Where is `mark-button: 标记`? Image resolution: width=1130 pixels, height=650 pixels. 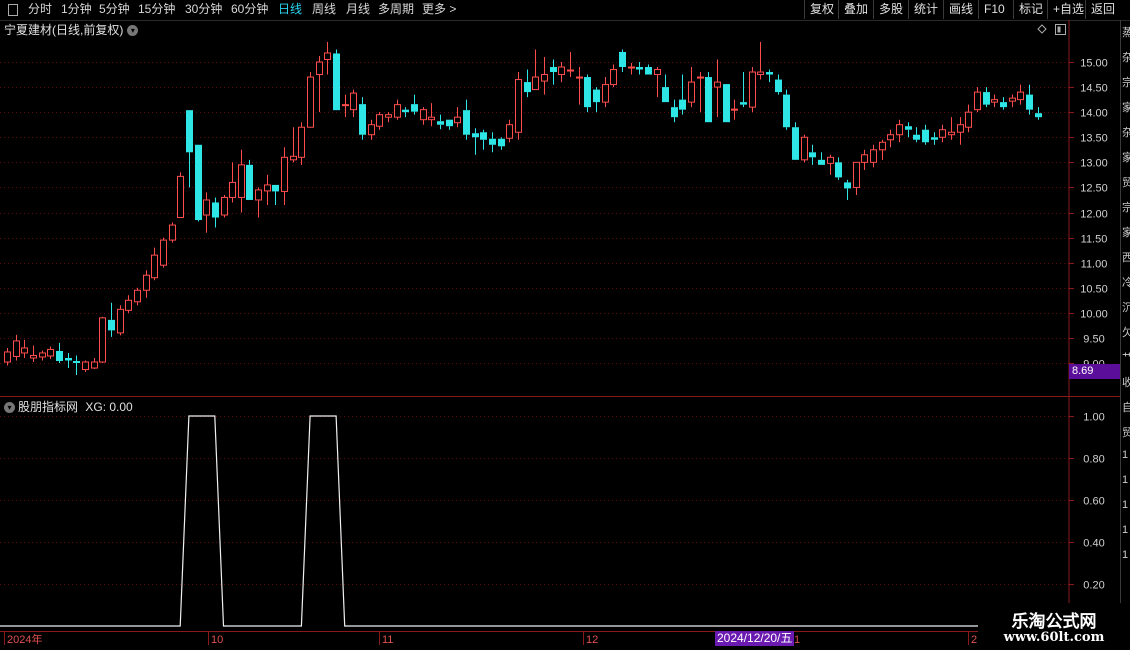 mark-button: 标记 is located at coordinates (1030, 9).